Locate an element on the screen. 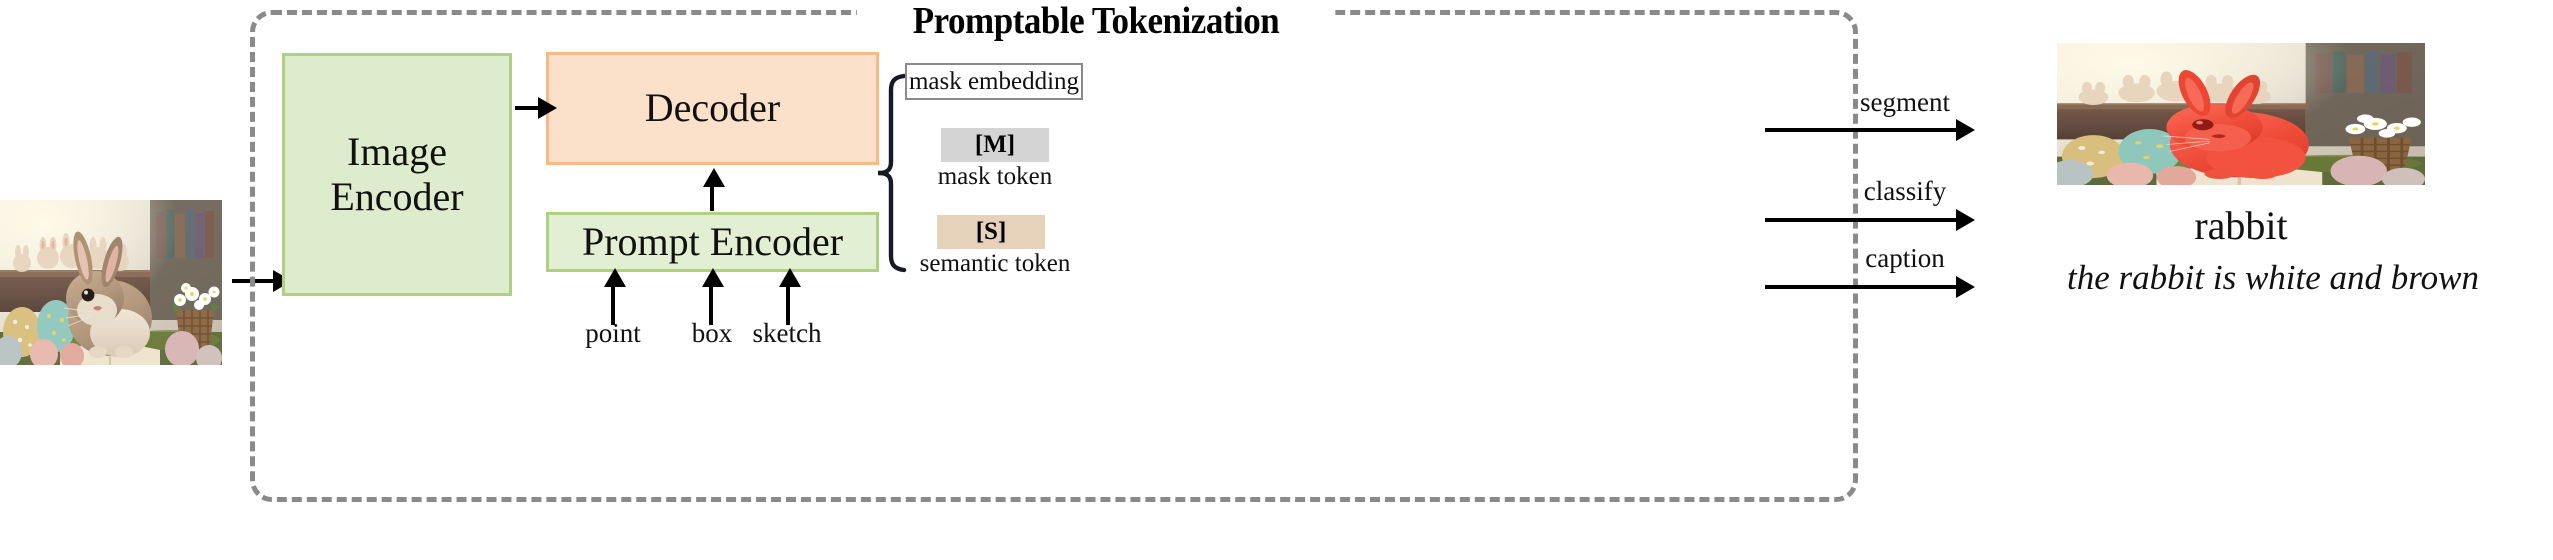 Image resolution: width=2553 pixels, height=560 pixels. mask-token-caption: mask token is located at coordinates (995, 176).